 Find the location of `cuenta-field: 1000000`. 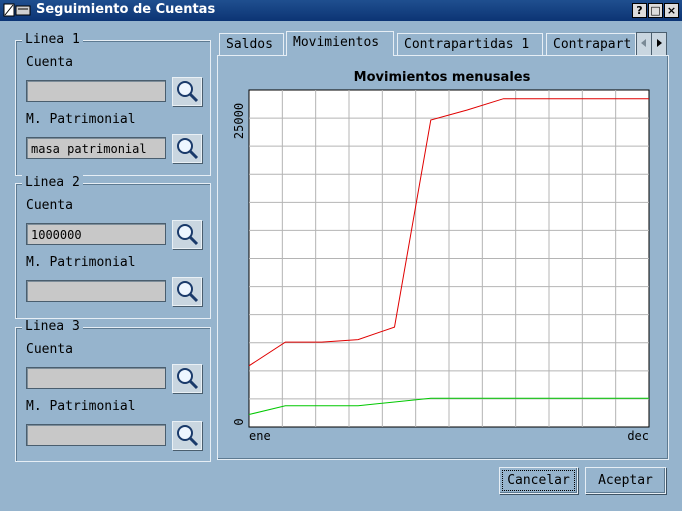

cuenta-field: 1000000 is located at coordinates (96, 234).